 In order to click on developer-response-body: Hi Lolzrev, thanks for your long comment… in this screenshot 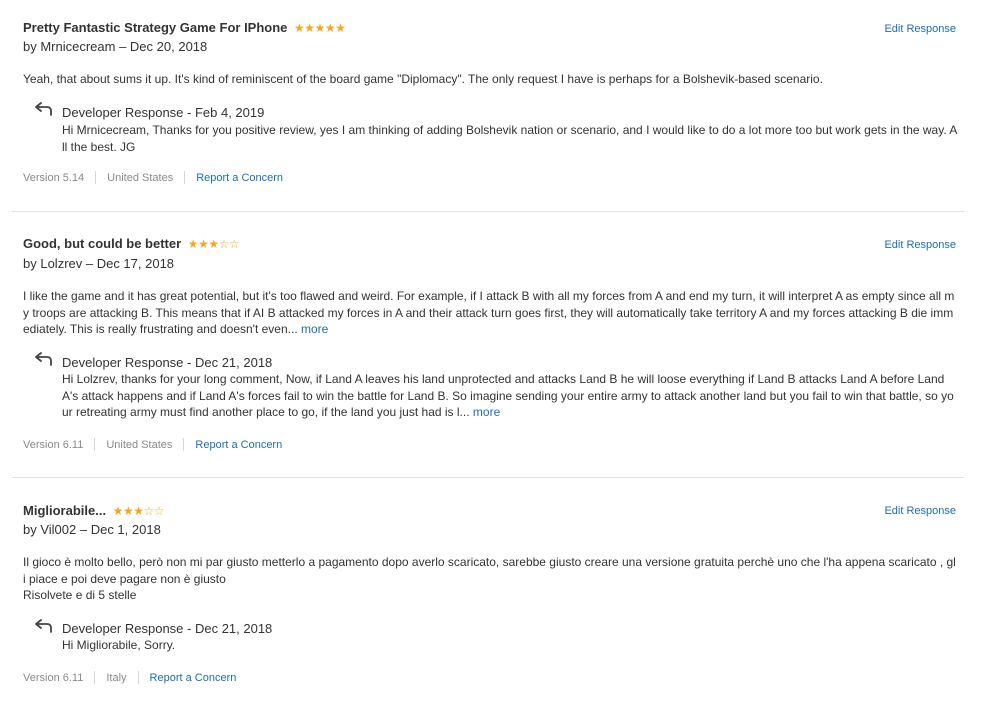, I will do `click(508, 395)`.